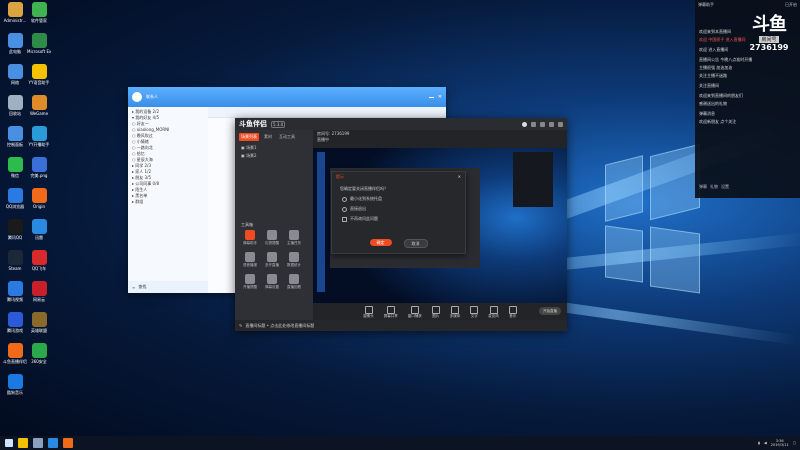  What do you see at coordinates (512, 312) in the screenshot?
I see `source-action: 音乐` at bounding box center [512, 312].